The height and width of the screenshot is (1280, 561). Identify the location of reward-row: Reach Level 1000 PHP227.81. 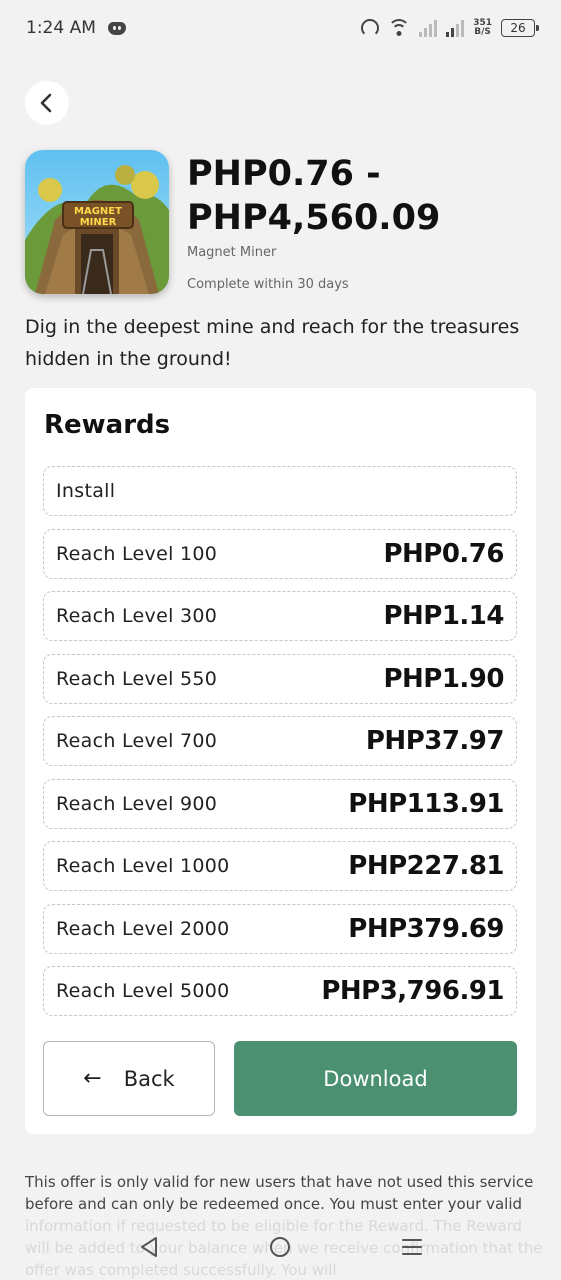
(280, 866).